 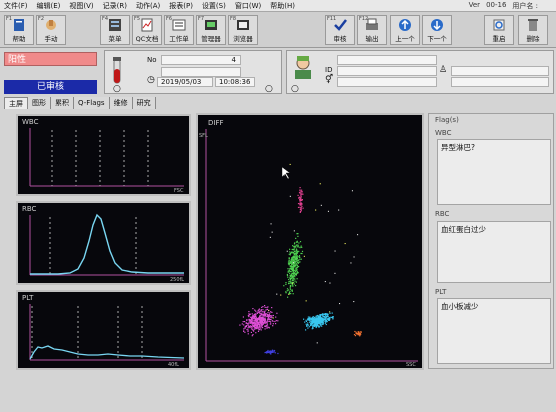 I want to click on plt-histogram: PLT 40fL, so click(x=103, y=330).